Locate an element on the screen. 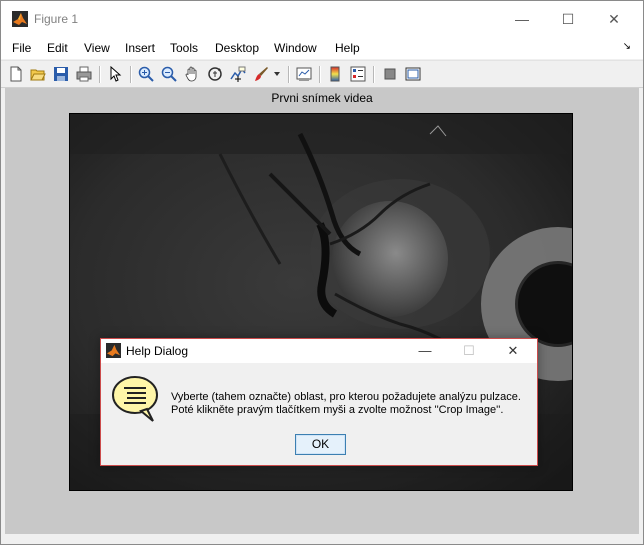 Image resolution: width=644 pixels, height=545 pixels. menu-window: Window is located at coordinates (295, 48).